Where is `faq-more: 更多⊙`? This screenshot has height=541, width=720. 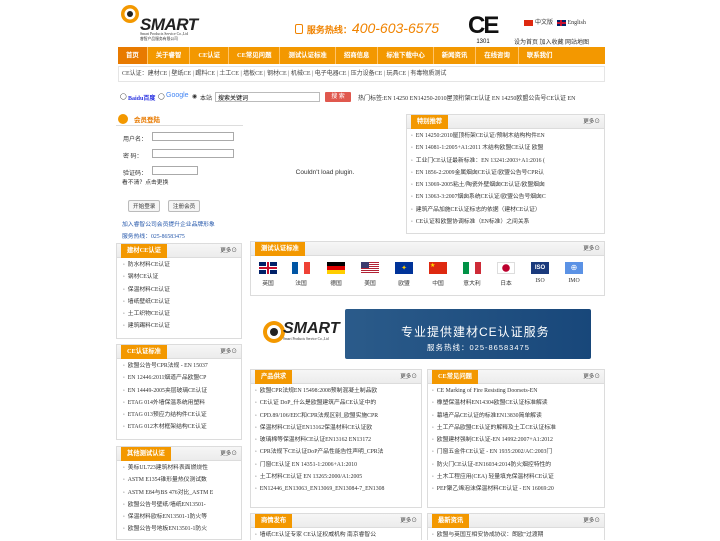 faq-more: 更多⊙ is located at coordinates (591, 377).